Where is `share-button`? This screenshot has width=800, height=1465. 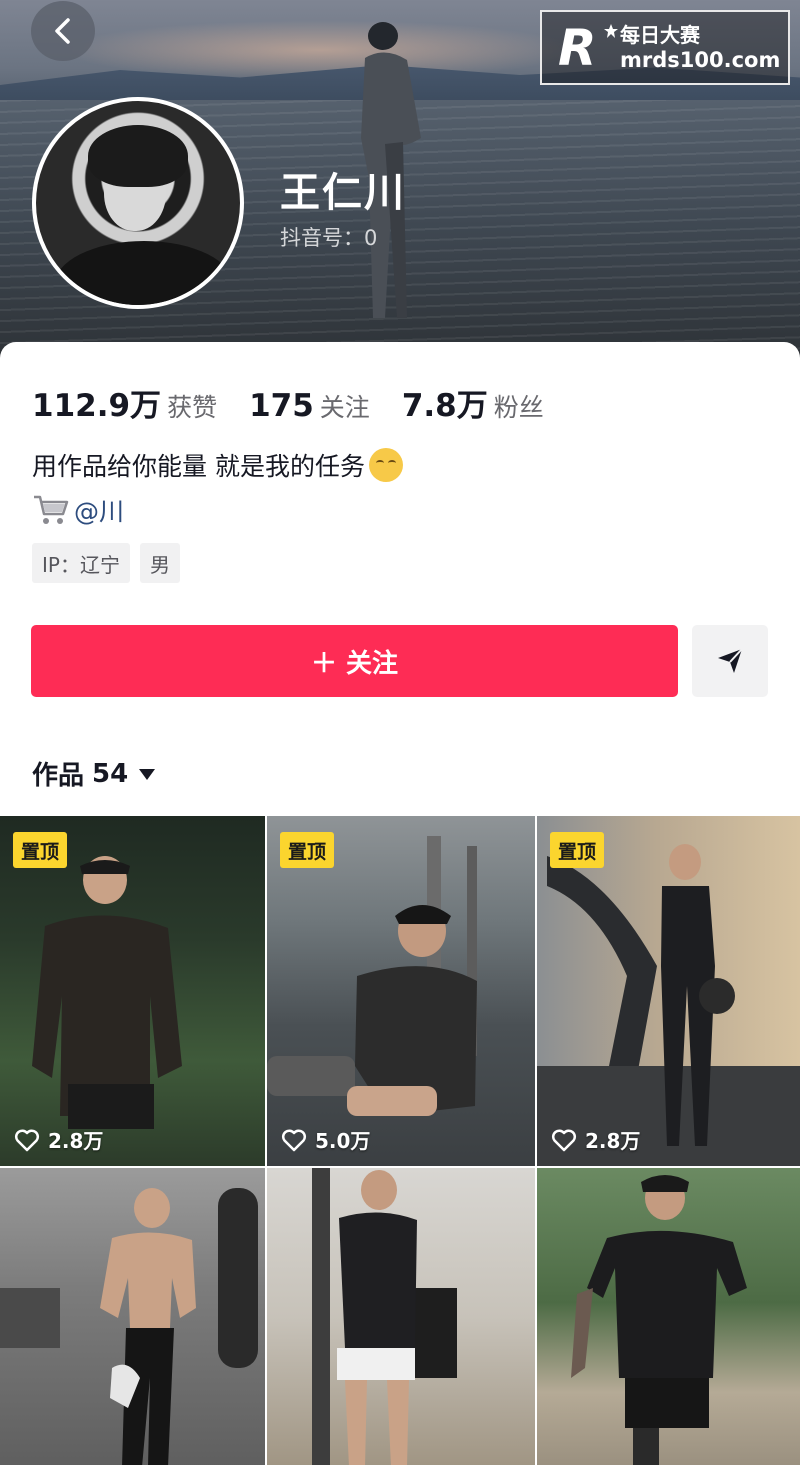
share-button is located at coordinates (730, 661).